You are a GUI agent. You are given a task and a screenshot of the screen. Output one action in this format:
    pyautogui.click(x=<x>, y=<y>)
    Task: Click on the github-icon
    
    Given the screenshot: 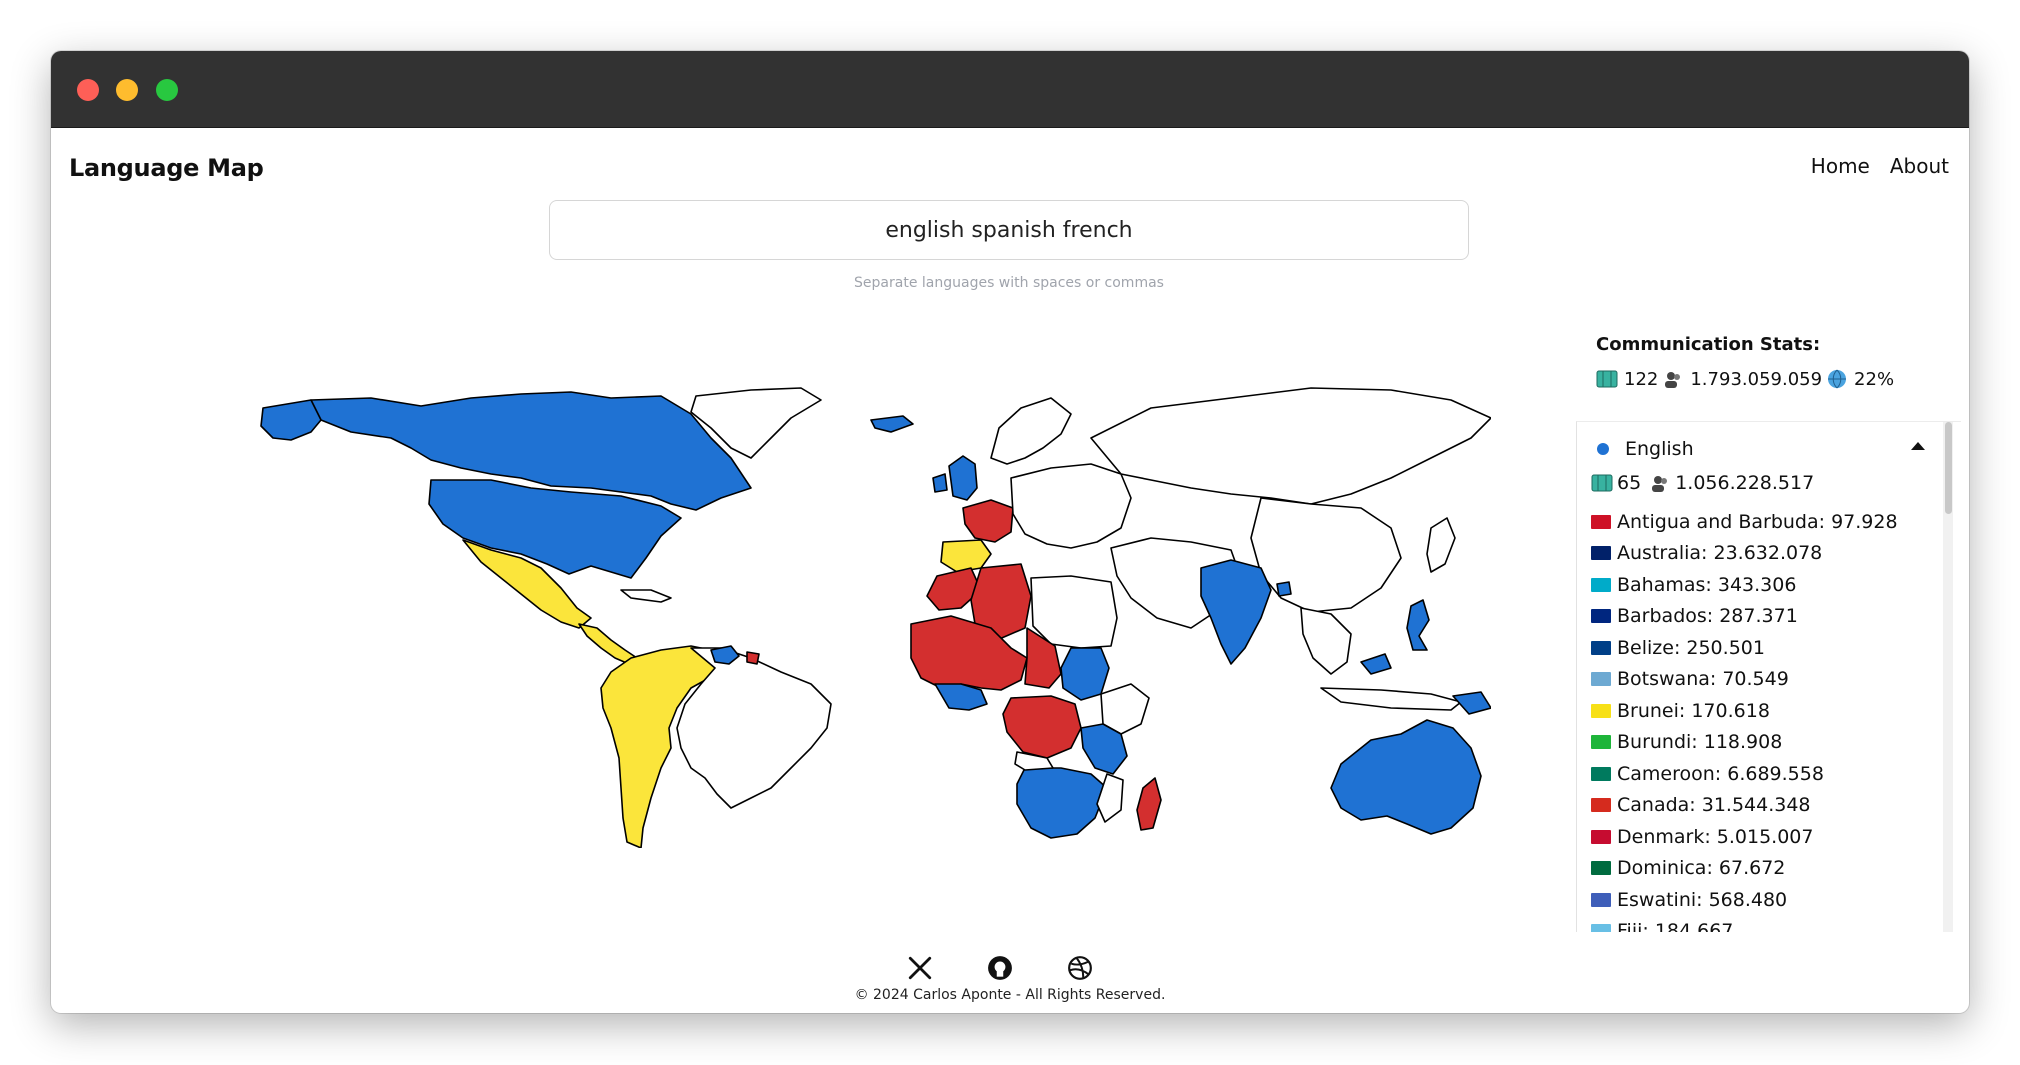 What is the action you would take?
    pyautogui.click(x=1000, y=968)
    